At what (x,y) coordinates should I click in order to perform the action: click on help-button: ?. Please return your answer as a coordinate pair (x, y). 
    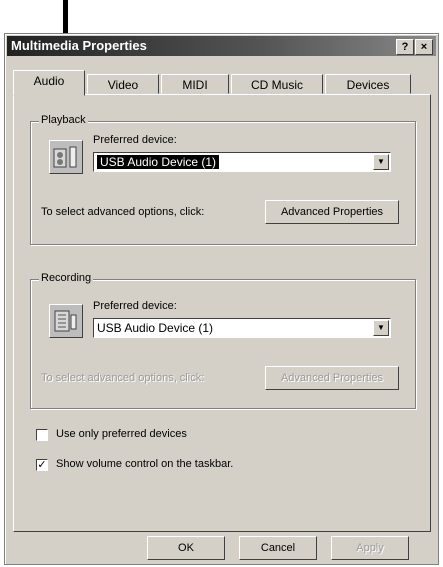
    Looking at the image, I should click on (405, 47).